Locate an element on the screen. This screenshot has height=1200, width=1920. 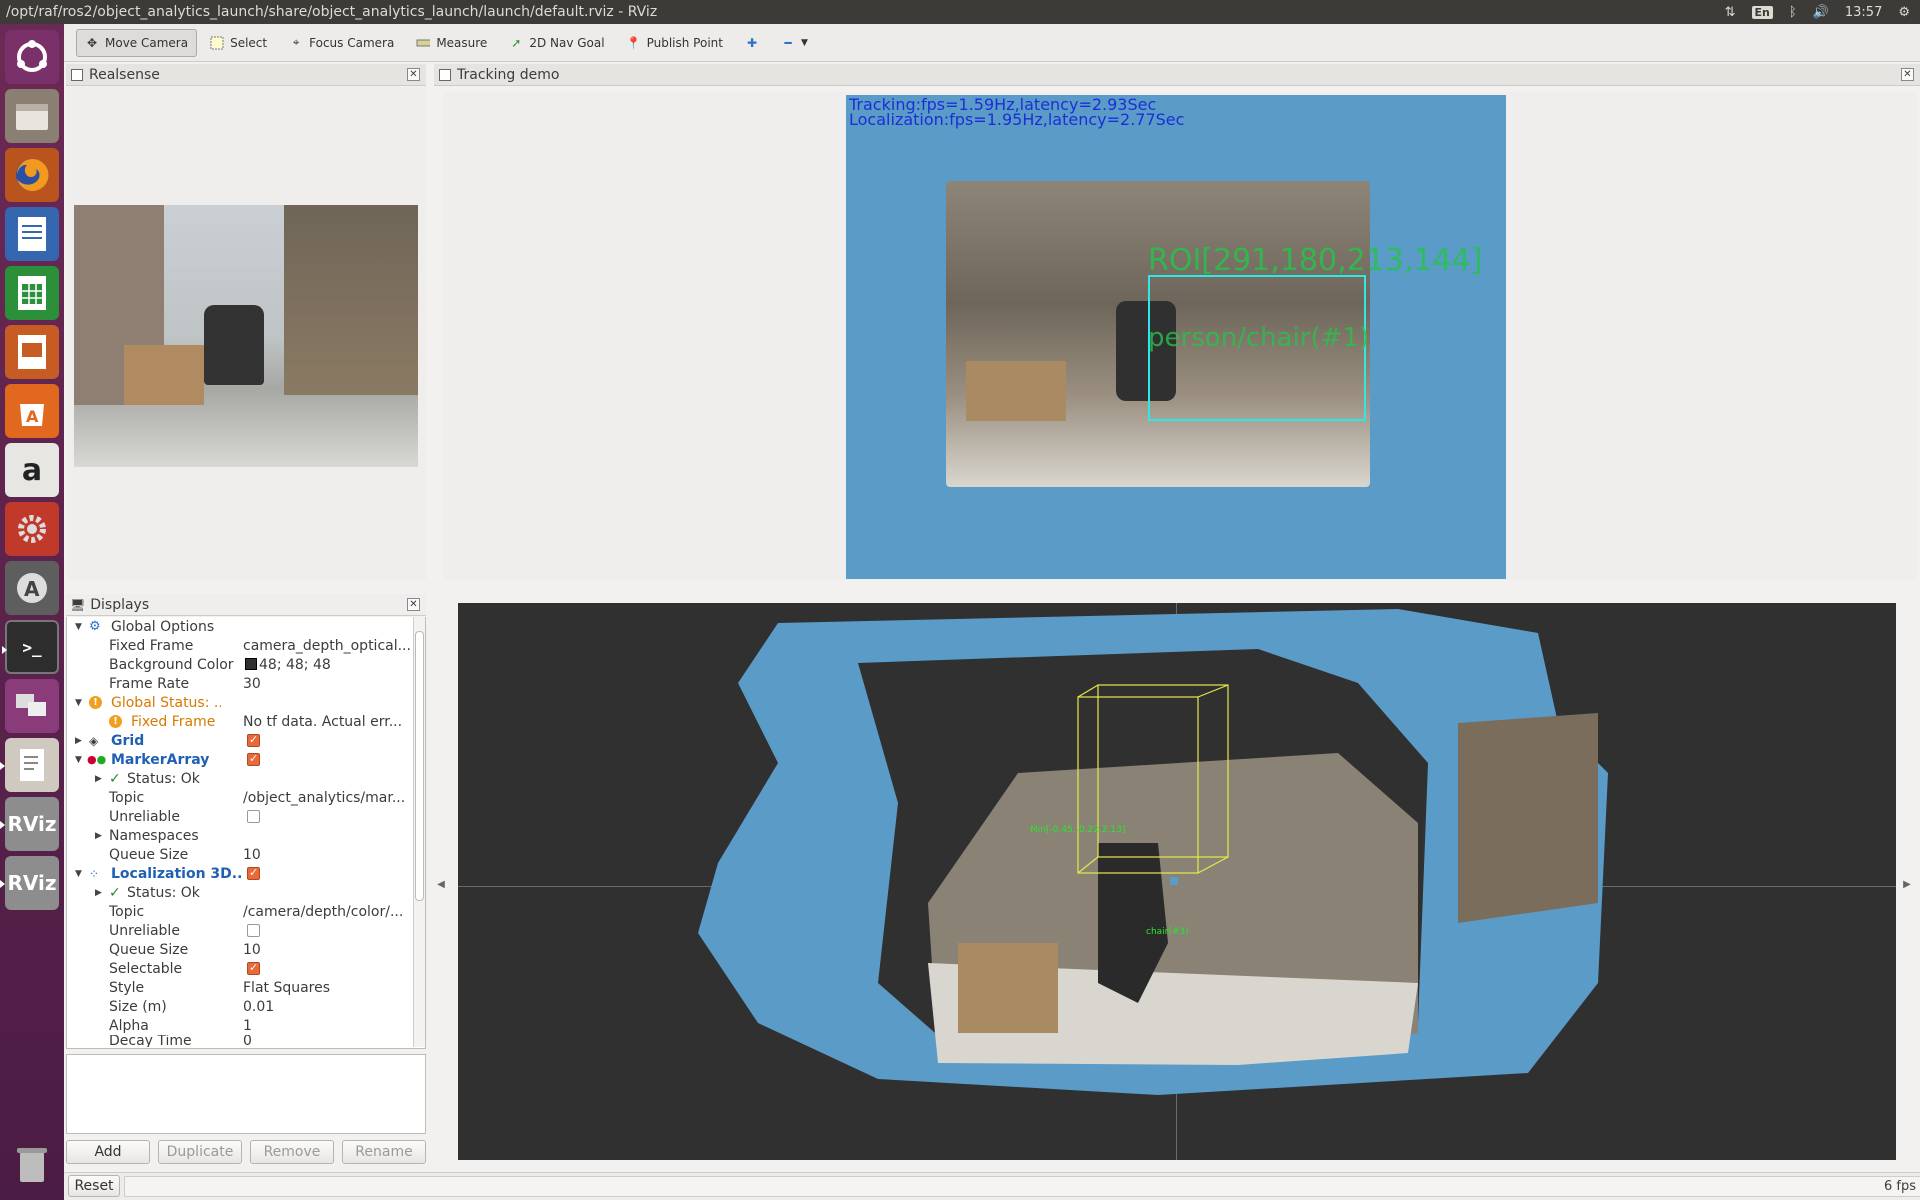
tree-row-style: Style Flat Squares is located at coordinates (240, 987).